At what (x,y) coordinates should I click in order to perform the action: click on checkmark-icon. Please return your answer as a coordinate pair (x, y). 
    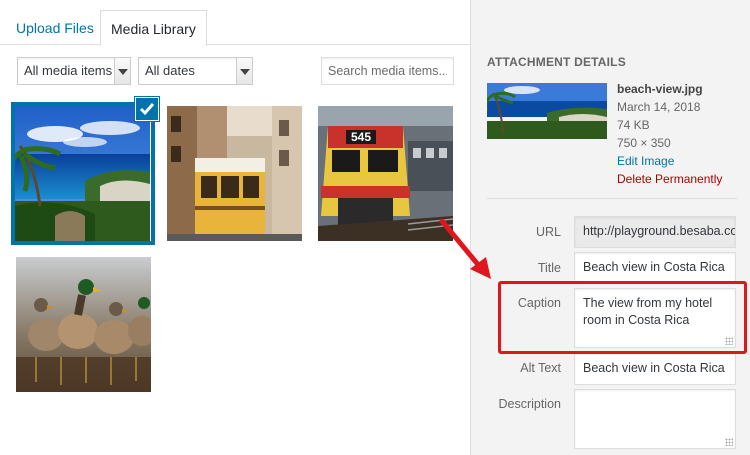
    Looking at the image, I should click on (147, 109).